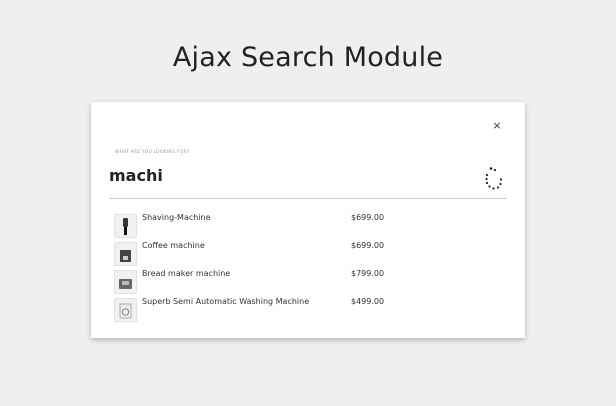 This screenshot has height=406, width=616. I want to click on result-item: Bread maker machine $799.00, so click(304, 282).